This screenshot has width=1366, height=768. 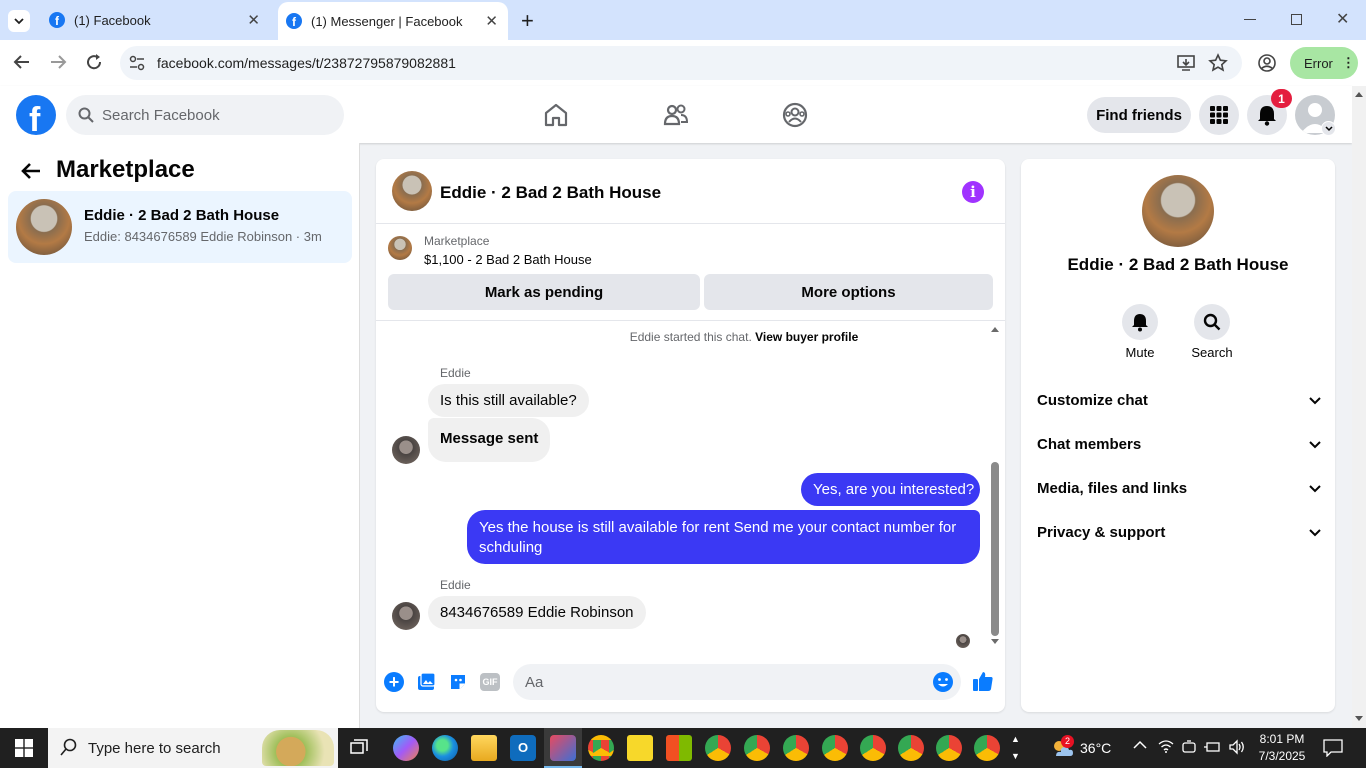 I want to click on chat-header-avatar, so click(x=412, y=191).